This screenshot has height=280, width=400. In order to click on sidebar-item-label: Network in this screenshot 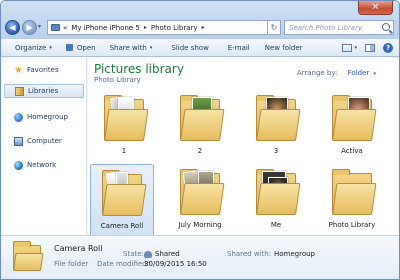, I will do `click(42, 165)`.